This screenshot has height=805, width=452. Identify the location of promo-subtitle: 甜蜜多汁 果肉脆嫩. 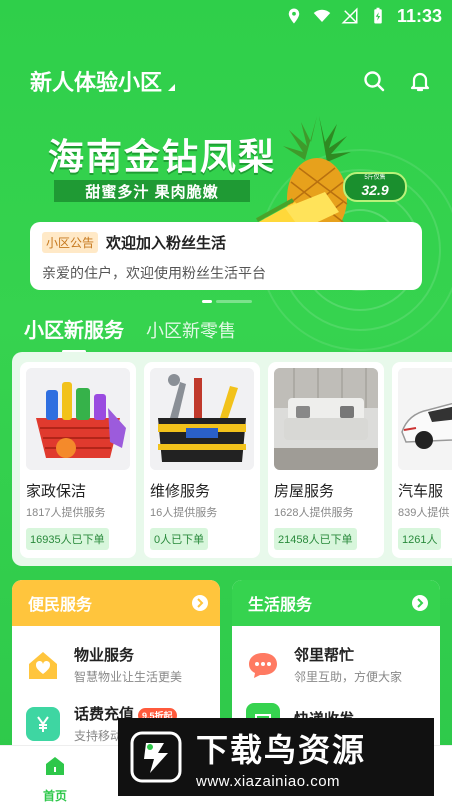
(152, 191).